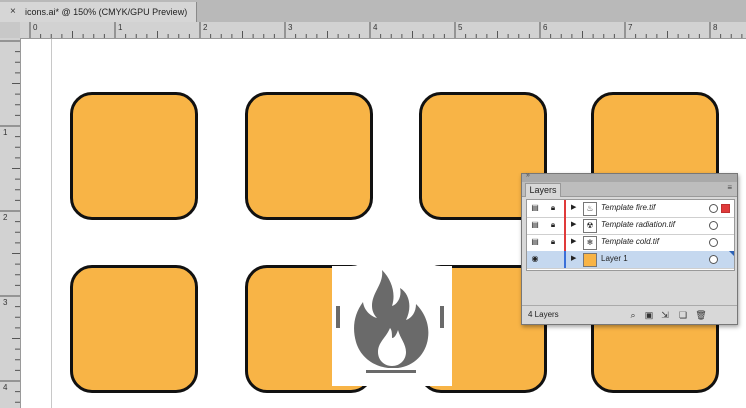 The width and height of the screenshot is (746, 408). Describe the element at coordinates (590, 209) in the screenshot. I see `layer-thumbnail: ♨` at that location.